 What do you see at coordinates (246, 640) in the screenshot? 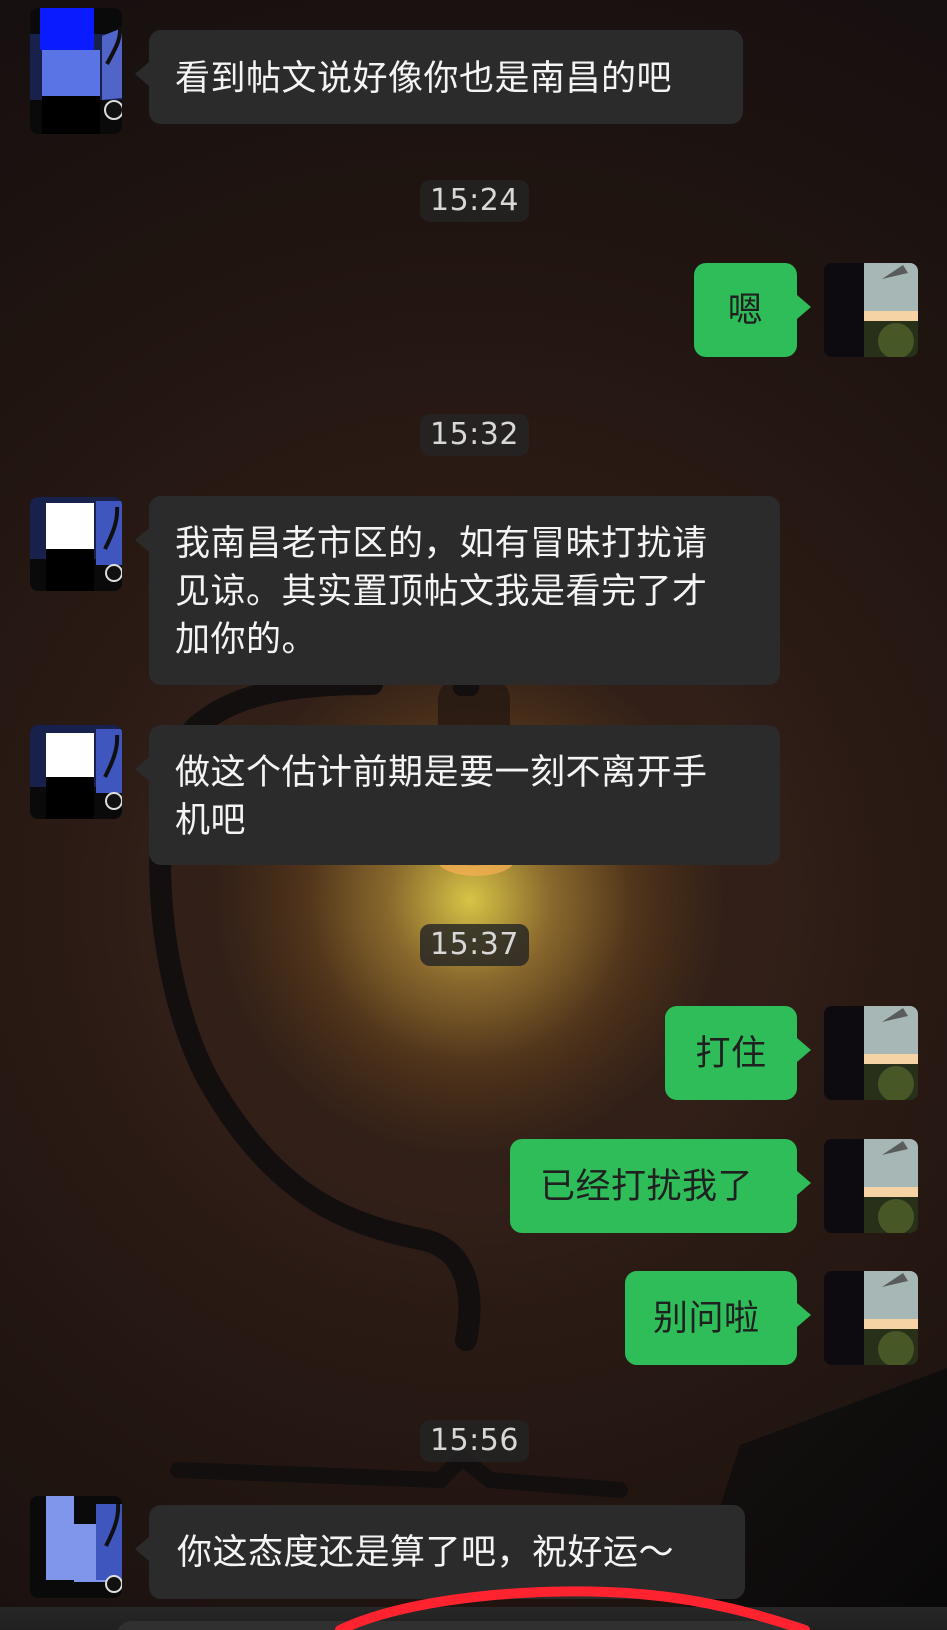
I see `message-line-3-3: 加你的。` at bounding box center [246, 640].